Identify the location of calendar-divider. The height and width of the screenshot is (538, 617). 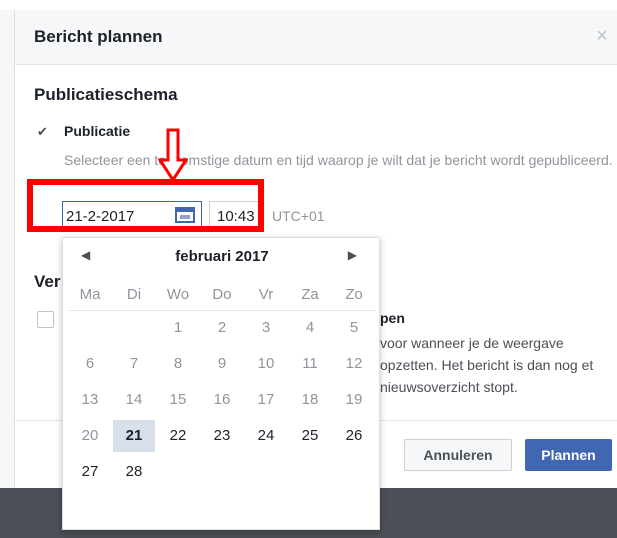
(222, 310).